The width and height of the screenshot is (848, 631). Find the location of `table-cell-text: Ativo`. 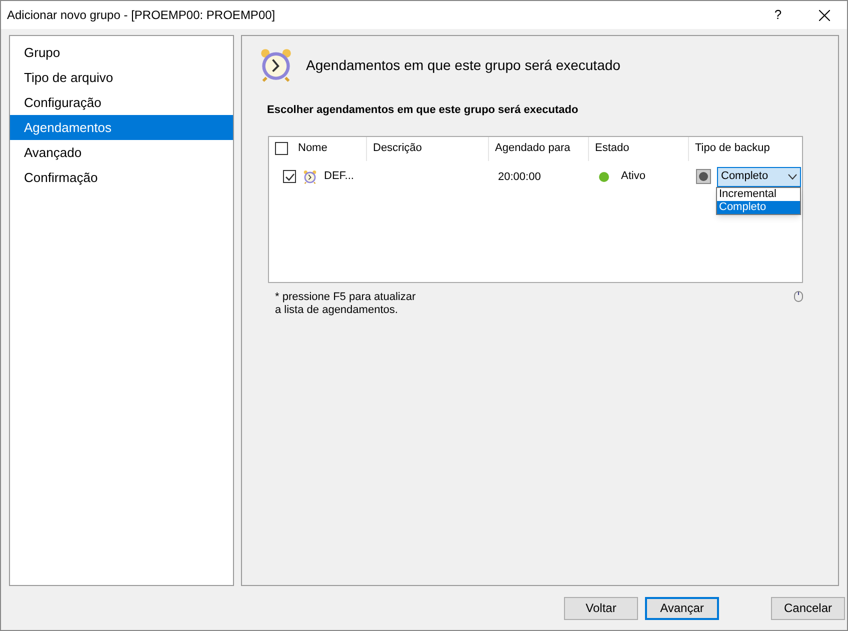

table-cell-text: Ativo is located at coordinates (633, 176).